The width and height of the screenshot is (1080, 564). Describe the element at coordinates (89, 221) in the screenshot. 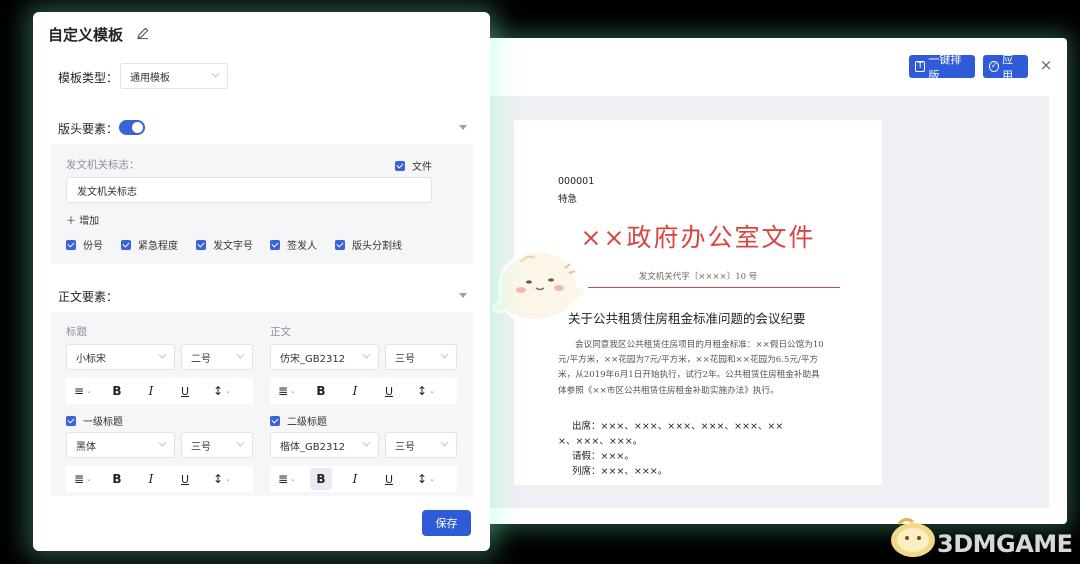

I see `add-label: 增加` at that location.